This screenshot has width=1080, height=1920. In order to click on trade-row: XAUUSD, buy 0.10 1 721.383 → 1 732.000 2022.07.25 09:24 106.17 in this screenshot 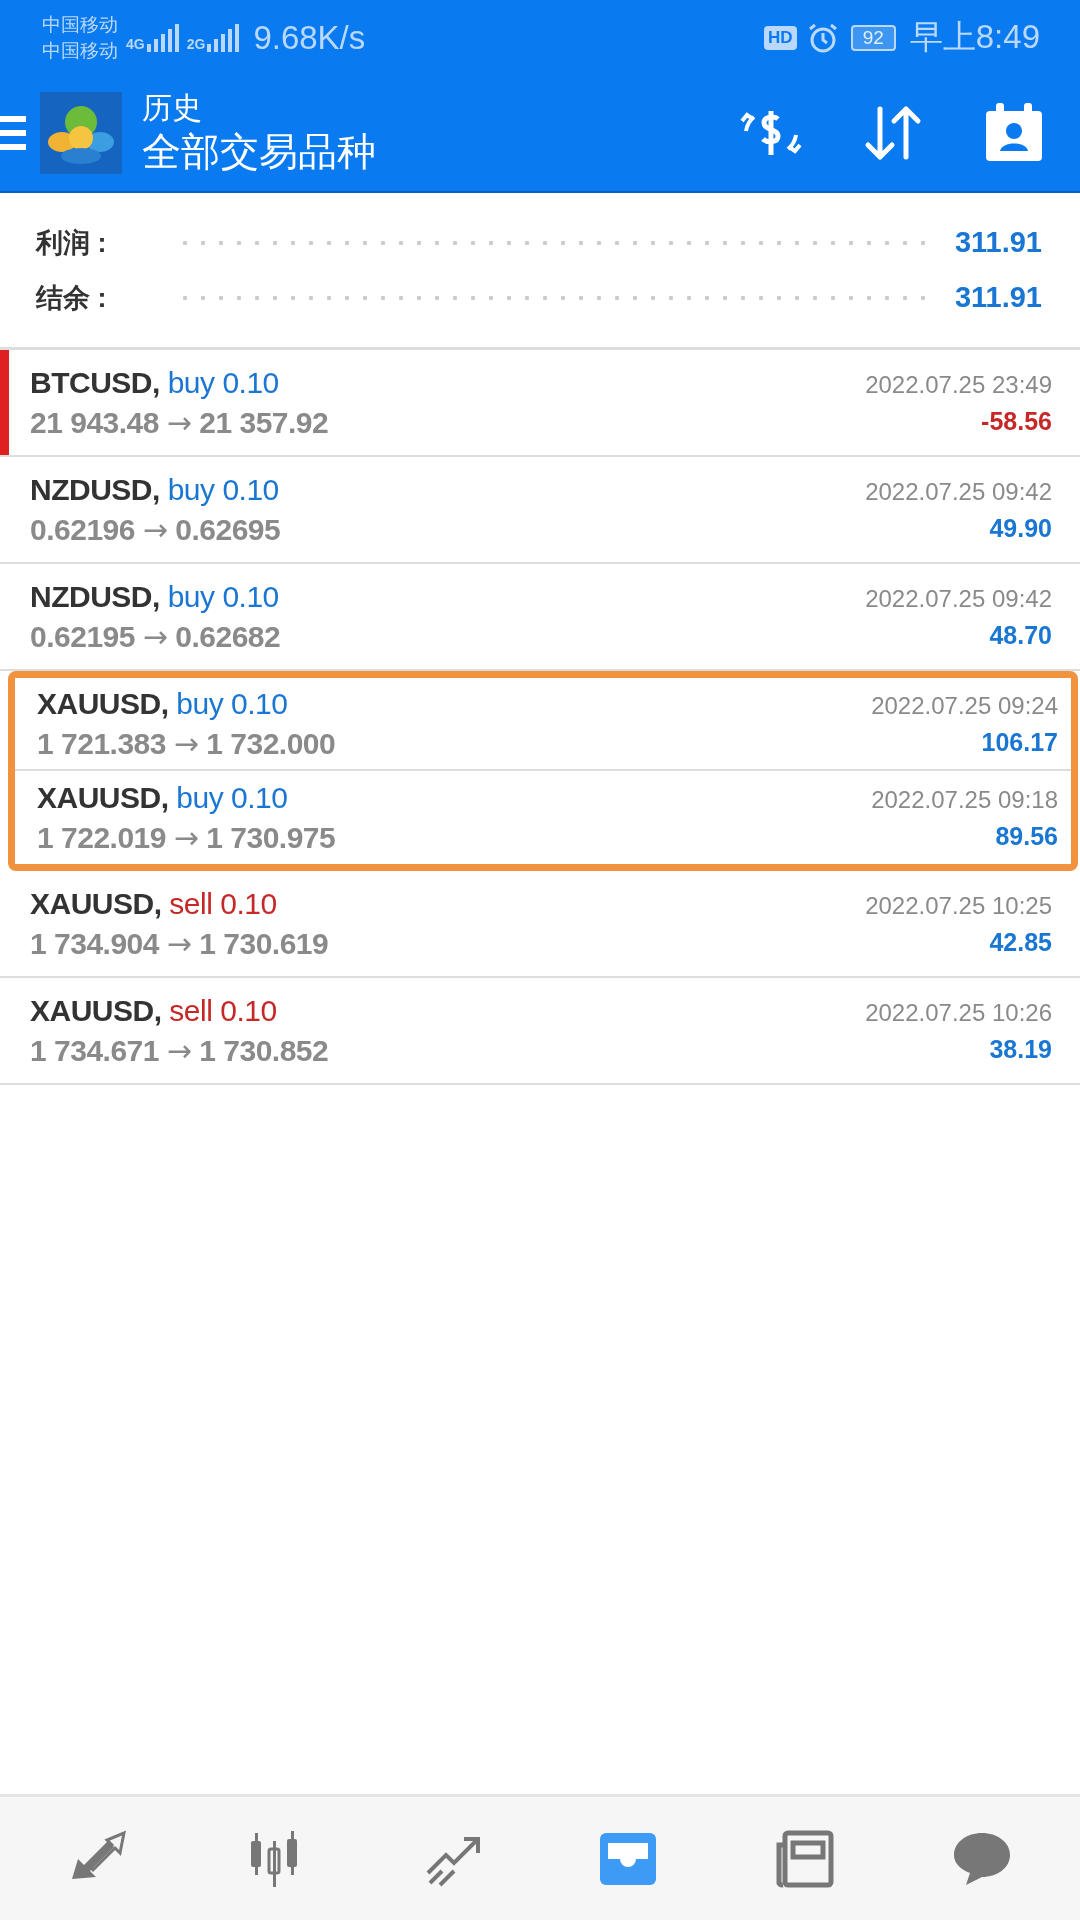, I will do `click(543, 724)`.